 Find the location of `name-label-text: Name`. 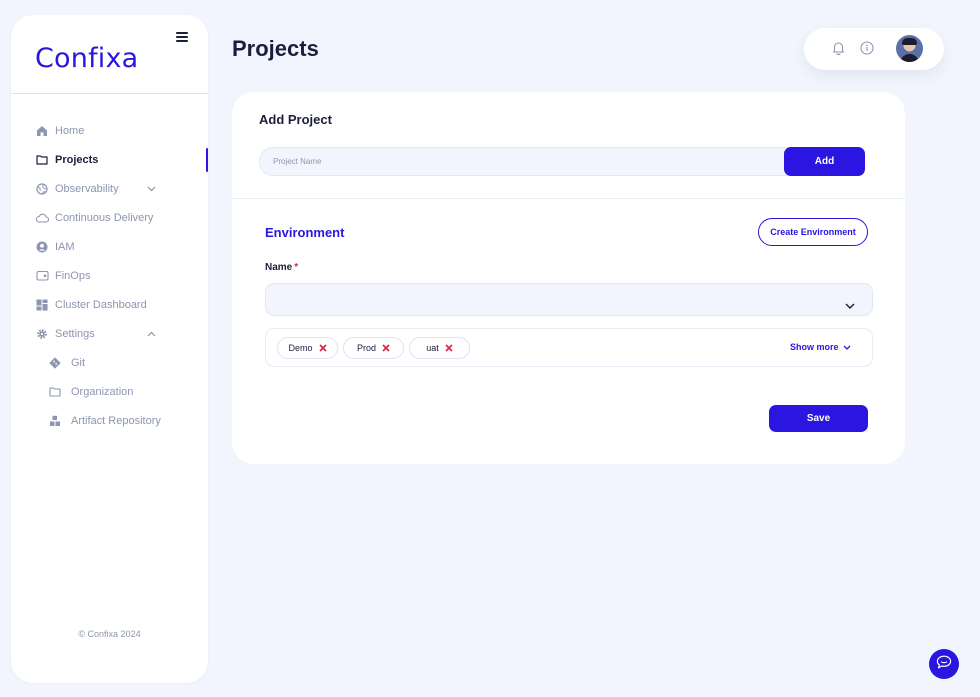

name-label-text: Name is located at coordinates (279, 267).